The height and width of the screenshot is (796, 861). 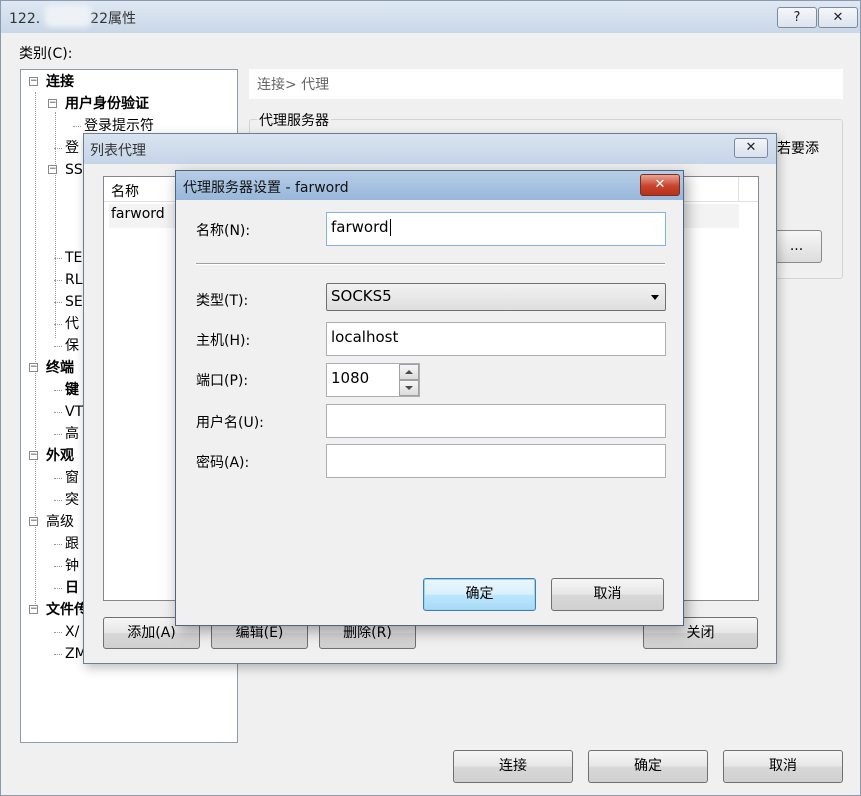 What do you see at coordinates (430, 17) in the screenshot?
I see `properties-title-bar: 122. 22属性 ? ✕` at bounding box center [430, 17].